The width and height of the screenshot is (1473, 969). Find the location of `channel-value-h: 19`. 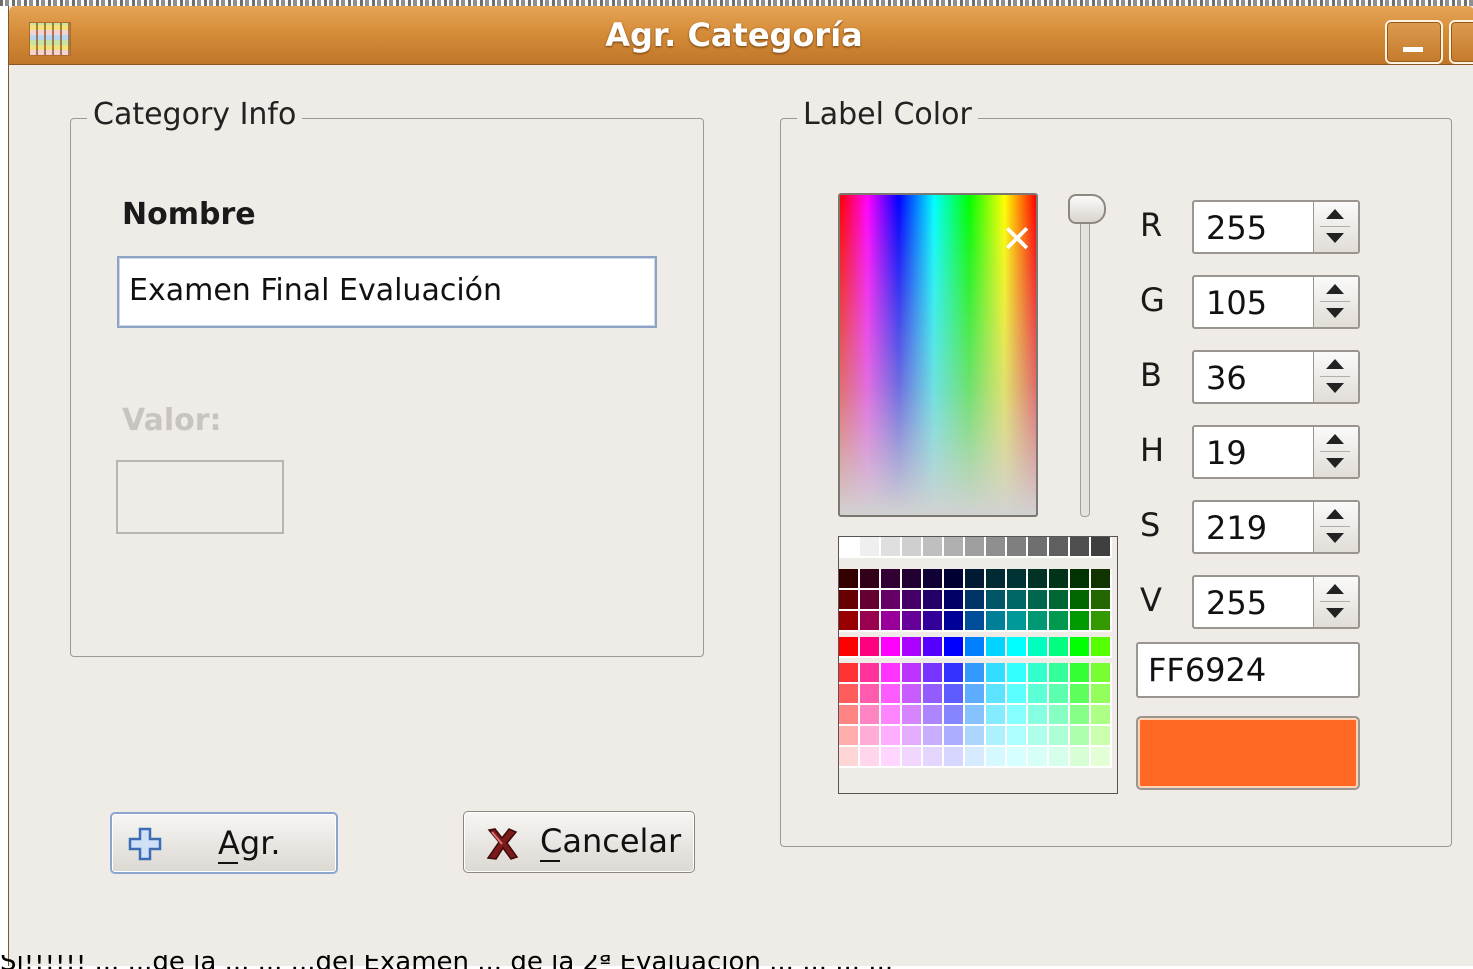

channel-value-h: 19 is located at coordinates (1226, 453).